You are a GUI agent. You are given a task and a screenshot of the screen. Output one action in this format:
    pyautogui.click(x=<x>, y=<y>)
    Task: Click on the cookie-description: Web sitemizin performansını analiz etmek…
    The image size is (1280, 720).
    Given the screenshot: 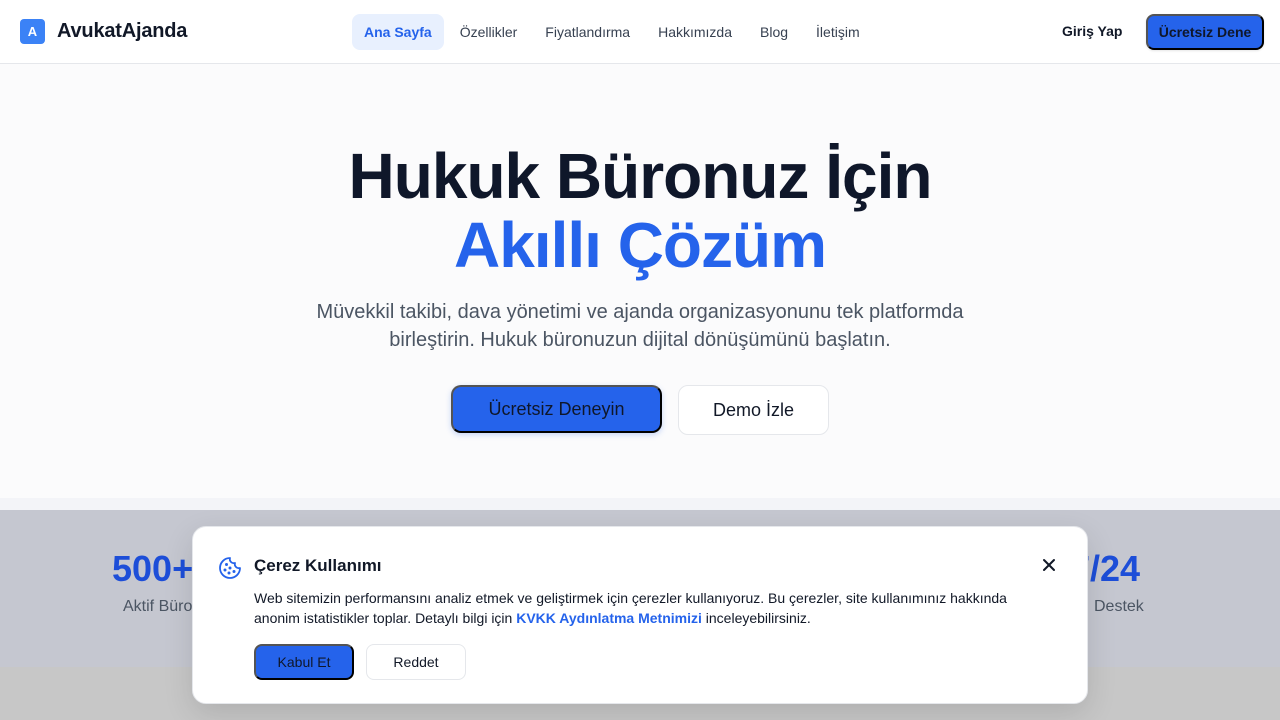 What is the action you would take?
    pyautogui.click(x=644, y=608)
    